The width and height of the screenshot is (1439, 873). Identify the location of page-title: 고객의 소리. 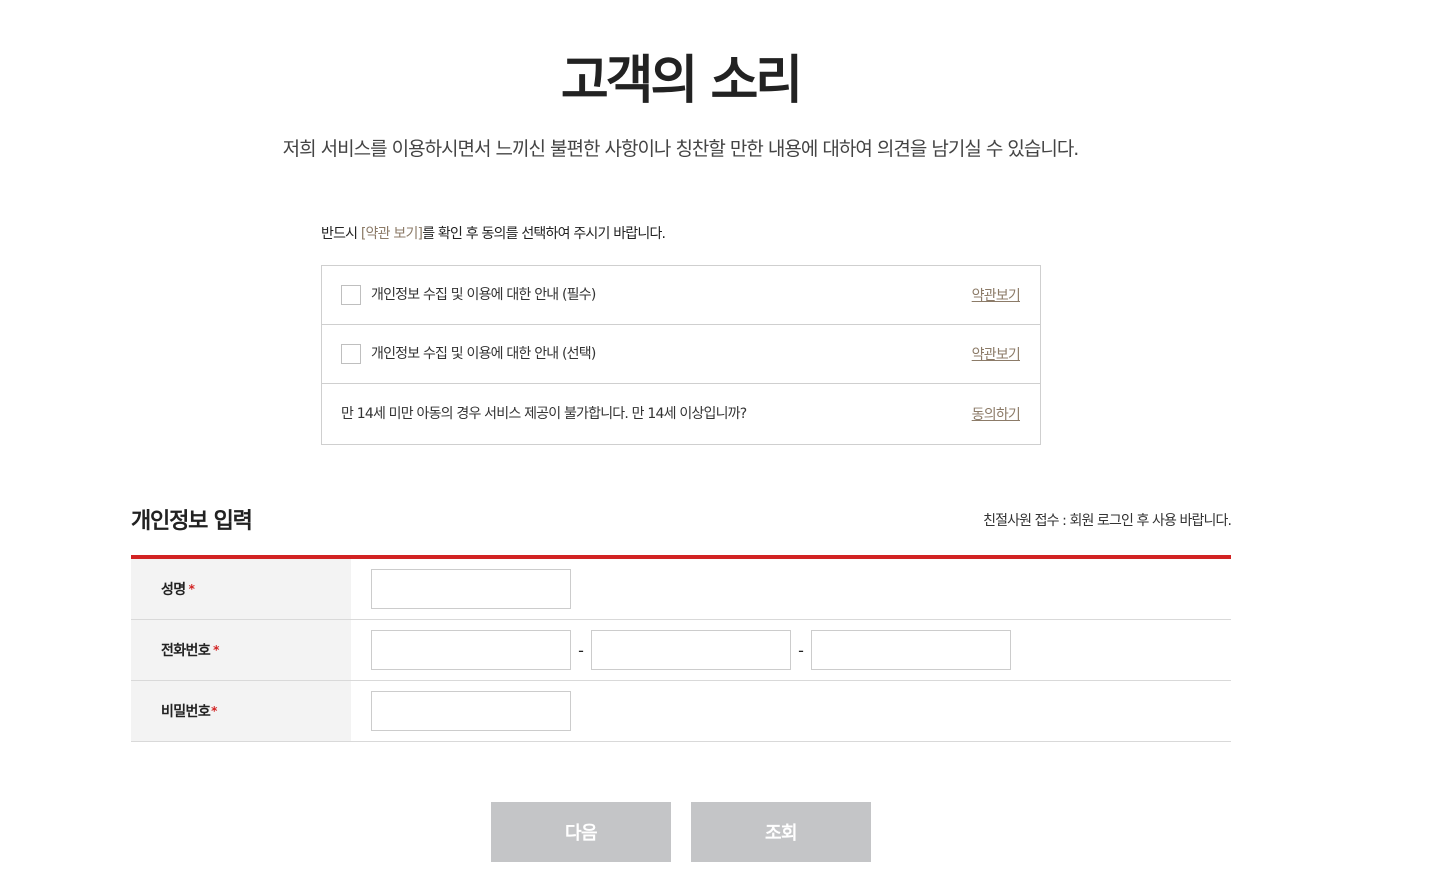
(681, 81).